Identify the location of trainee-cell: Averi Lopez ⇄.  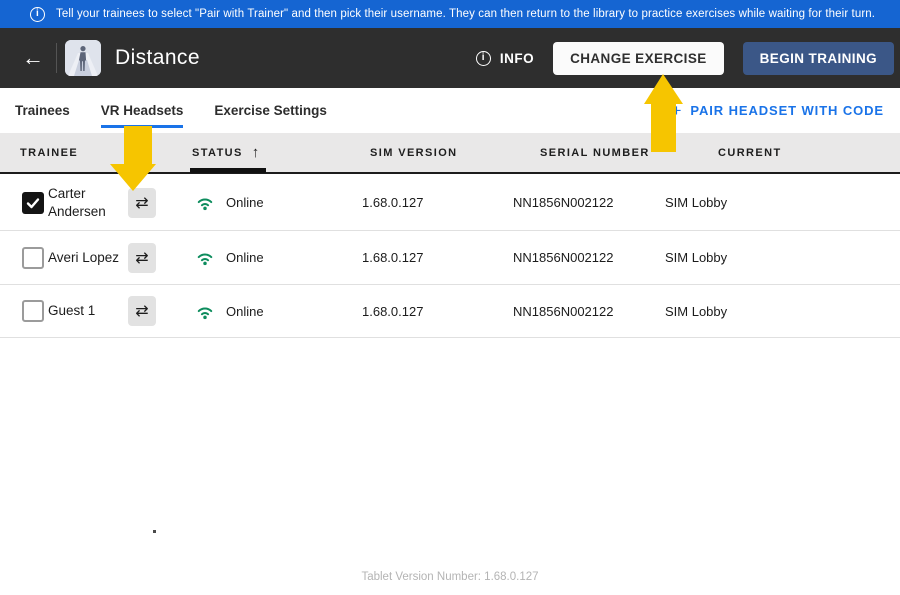
(95, 257).